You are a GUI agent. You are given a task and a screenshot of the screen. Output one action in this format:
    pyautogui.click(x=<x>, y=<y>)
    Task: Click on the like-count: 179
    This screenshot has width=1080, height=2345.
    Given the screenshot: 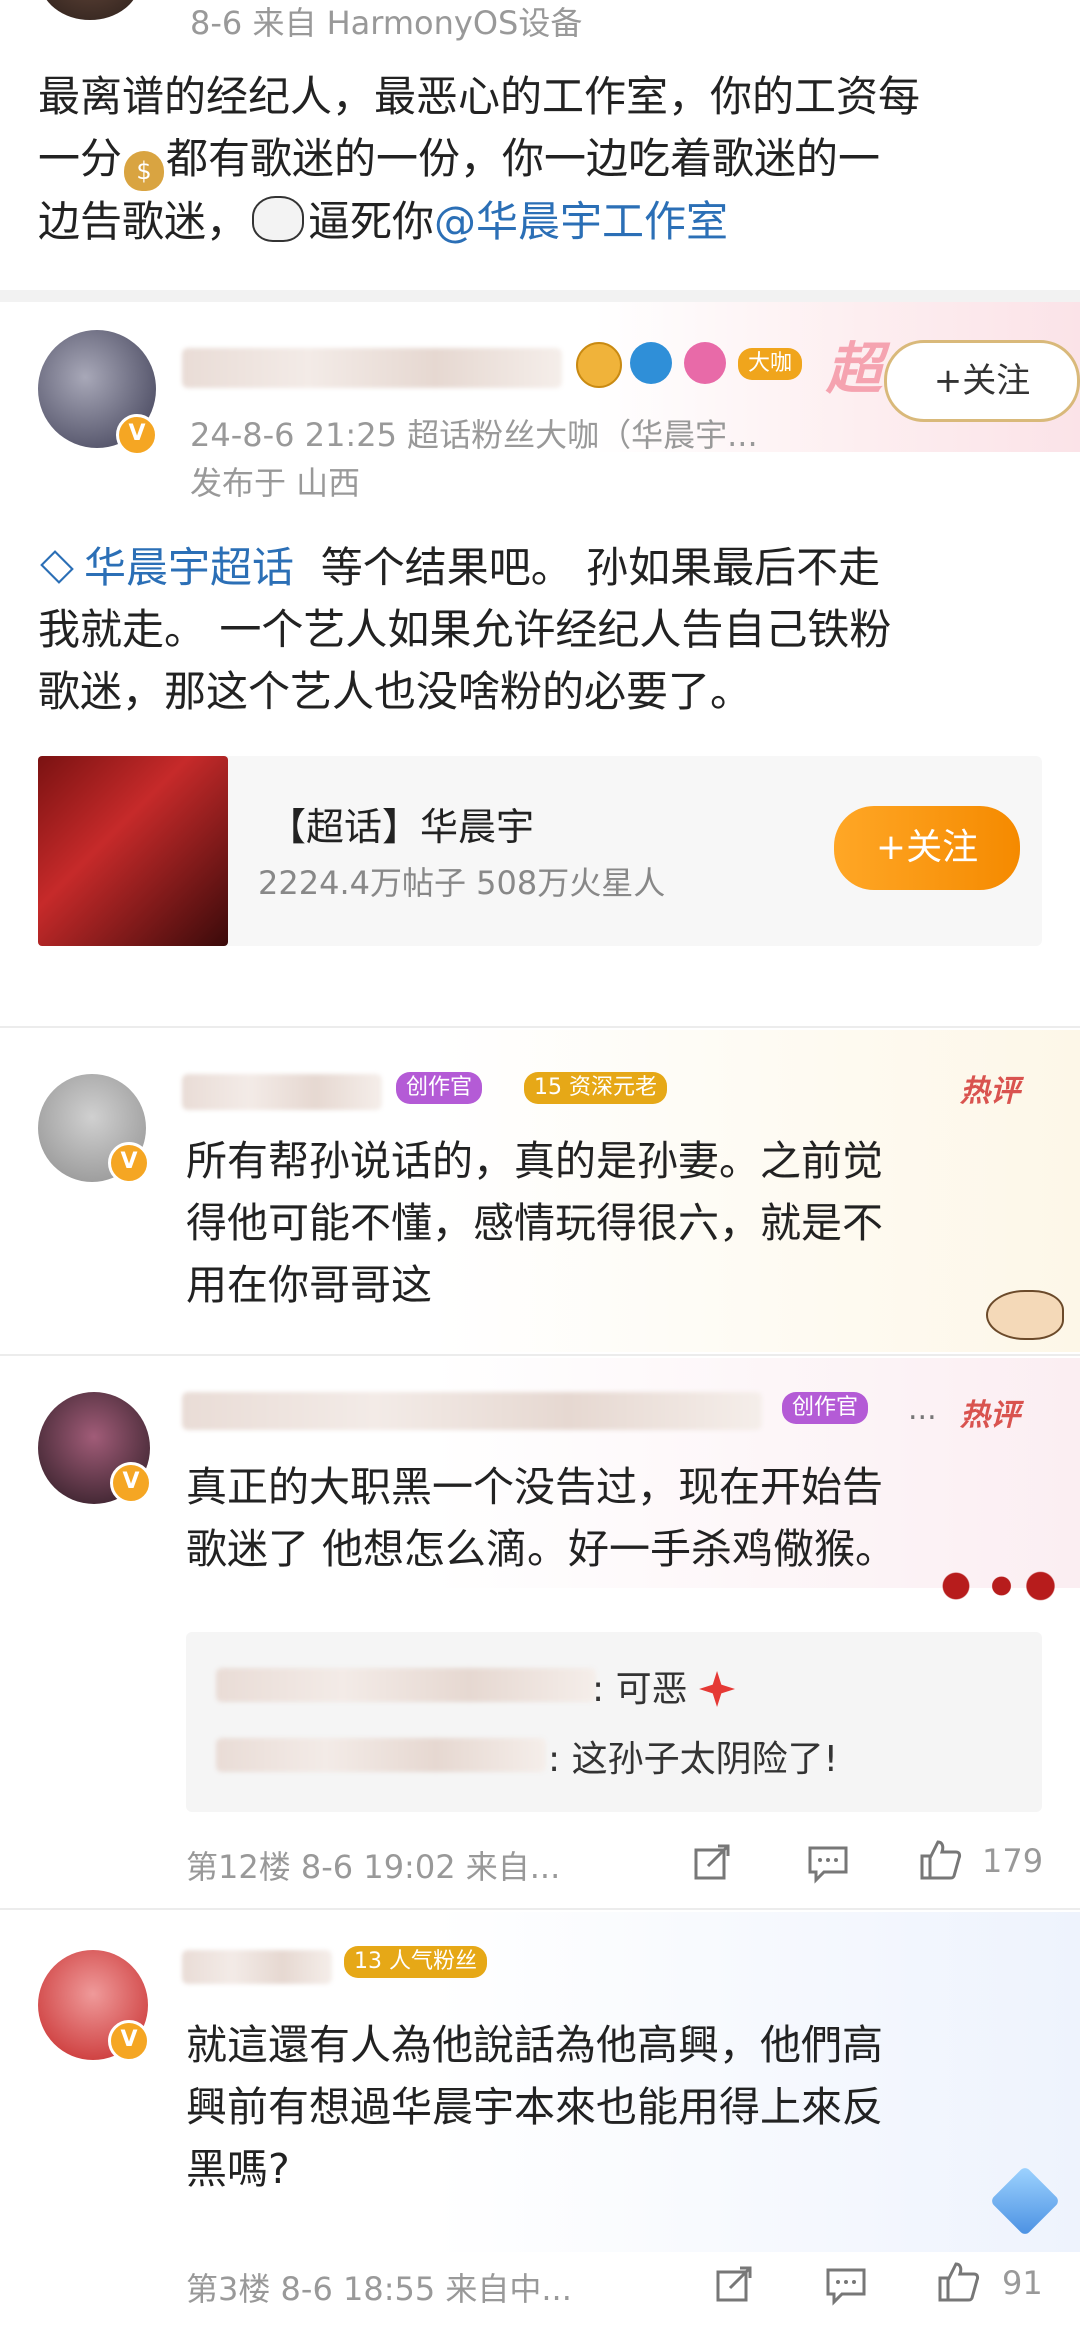 What is the action you would take?
    pyautogui.click(x=1013, y=1861)
    